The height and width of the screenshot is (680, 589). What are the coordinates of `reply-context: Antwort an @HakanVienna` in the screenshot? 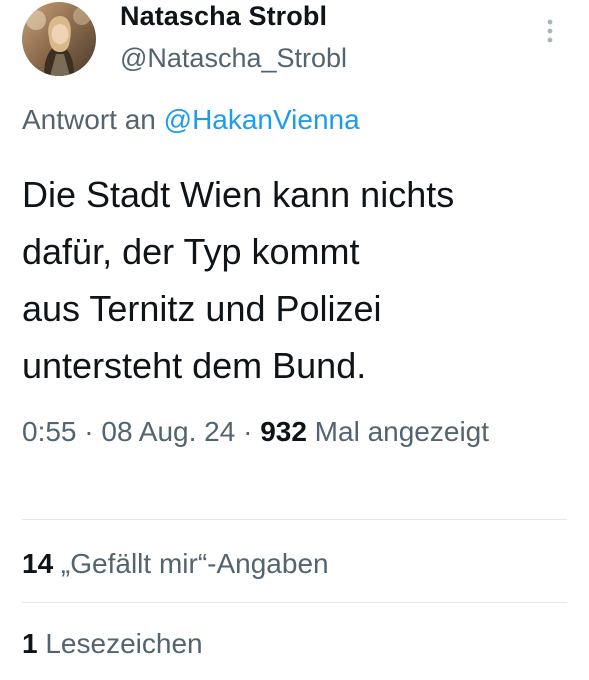 It's located at (191, 120).